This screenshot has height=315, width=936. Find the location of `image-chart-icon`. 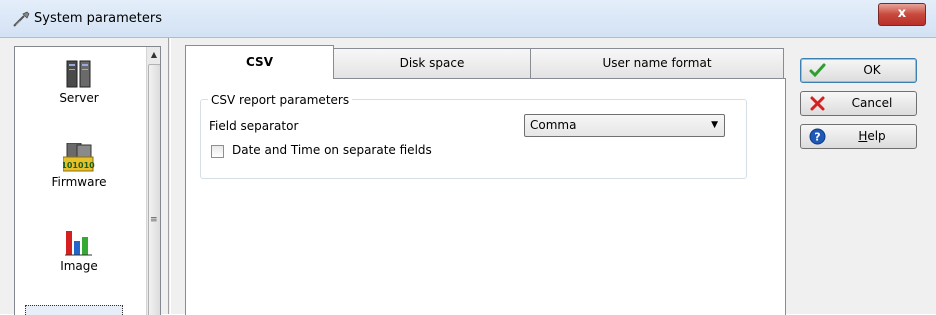

image-chart-icon is located at coordinates (78, 243).